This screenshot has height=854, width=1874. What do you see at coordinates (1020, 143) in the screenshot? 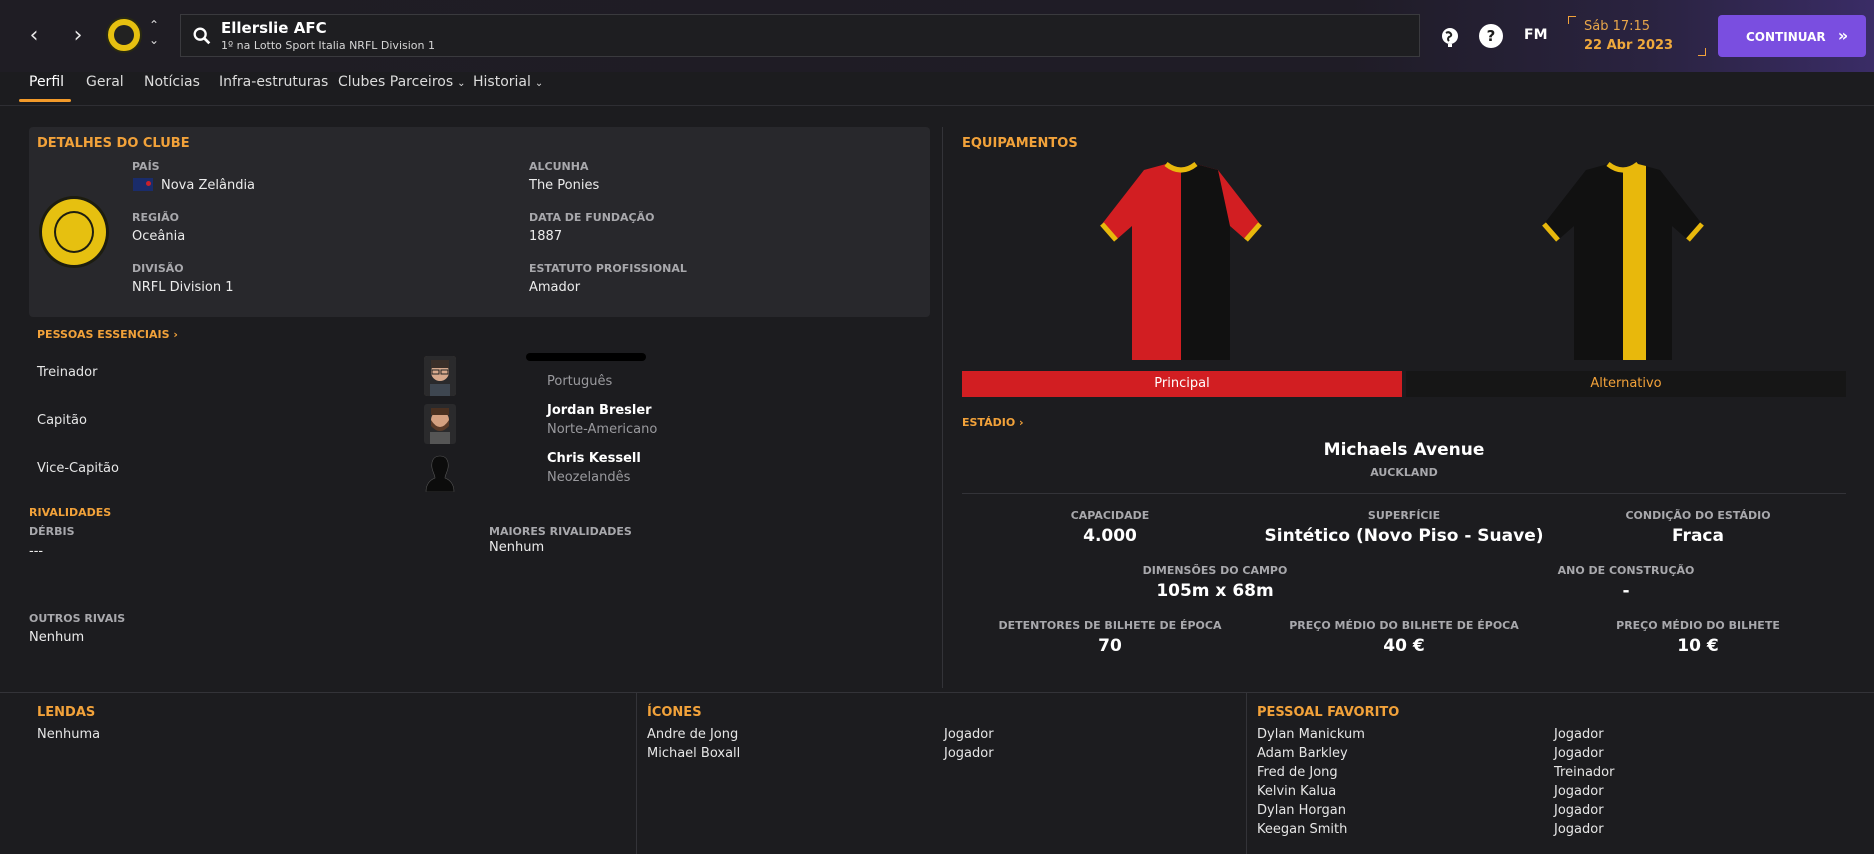
I see `kits-title: EQUIPAMENTOS` at bounding box center [1020, 143].